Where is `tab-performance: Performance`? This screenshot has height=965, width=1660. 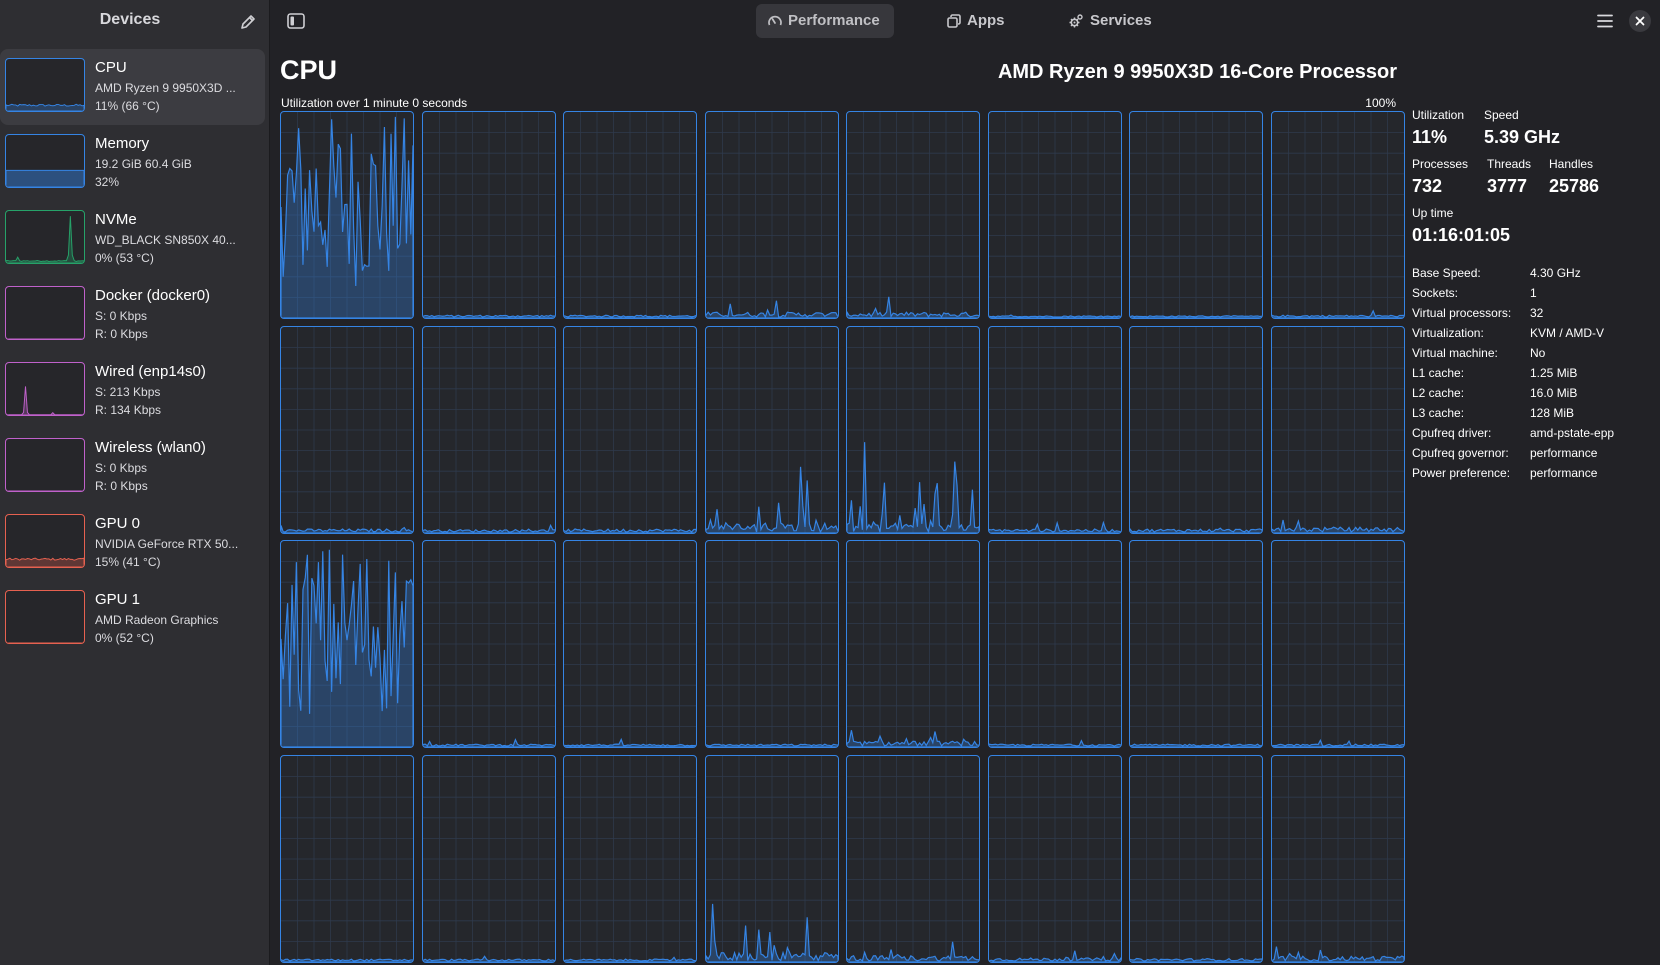 tab-performance: Performance is located at coordinates (825, 21).